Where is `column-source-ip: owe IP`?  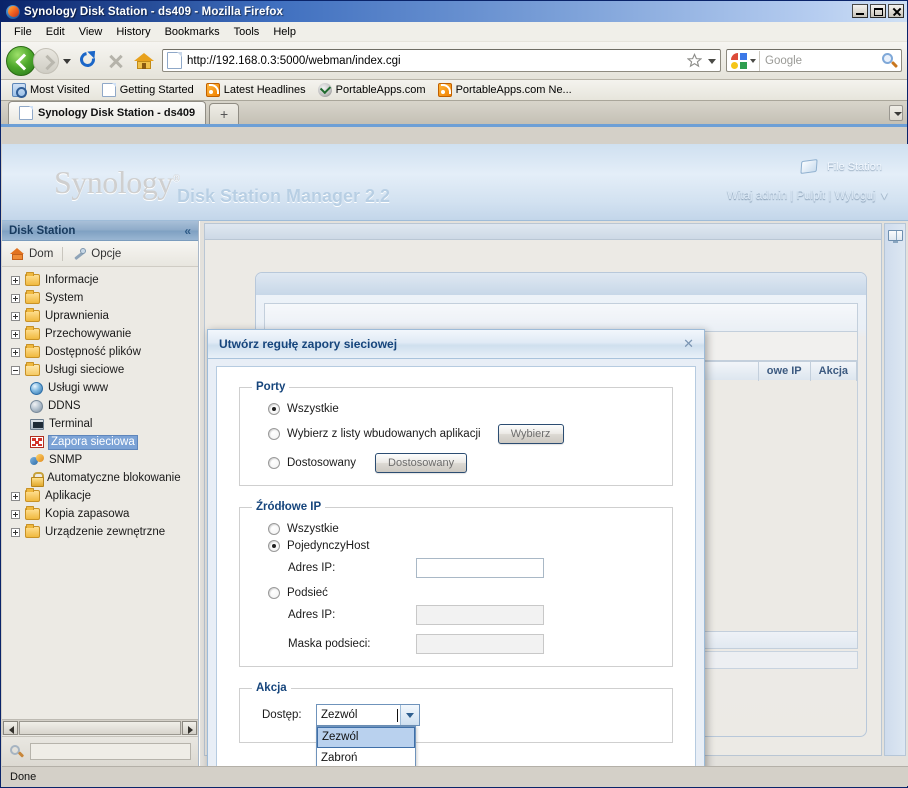
column-source-ip: owe IP is located at coordinates (785, 371).